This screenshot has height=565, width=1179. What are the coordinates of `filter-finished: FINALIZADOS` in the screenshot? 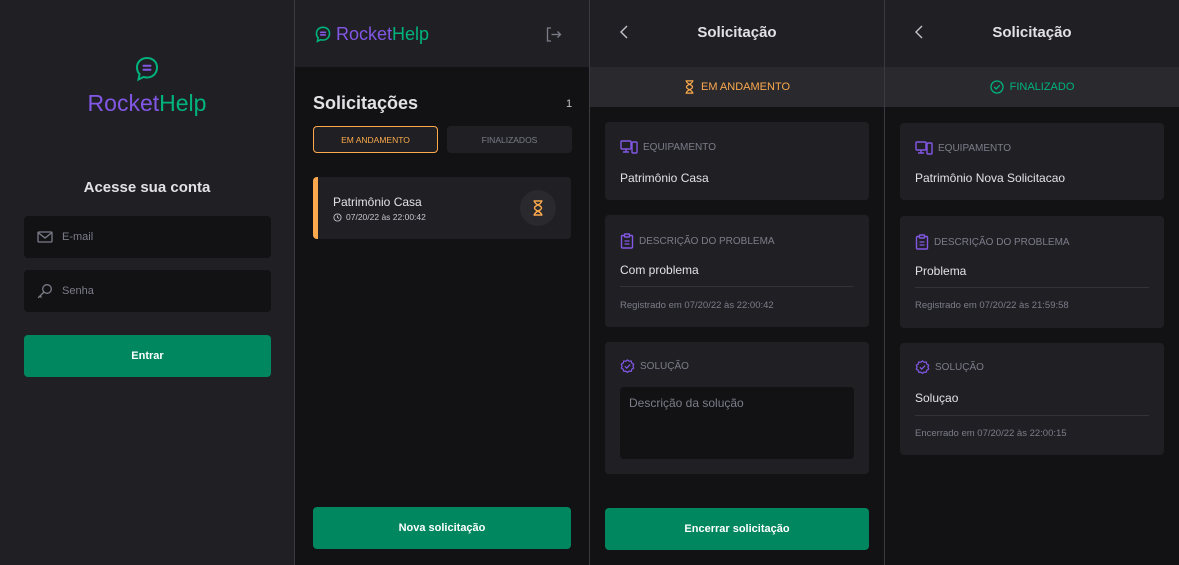 It's located at (509, 139).